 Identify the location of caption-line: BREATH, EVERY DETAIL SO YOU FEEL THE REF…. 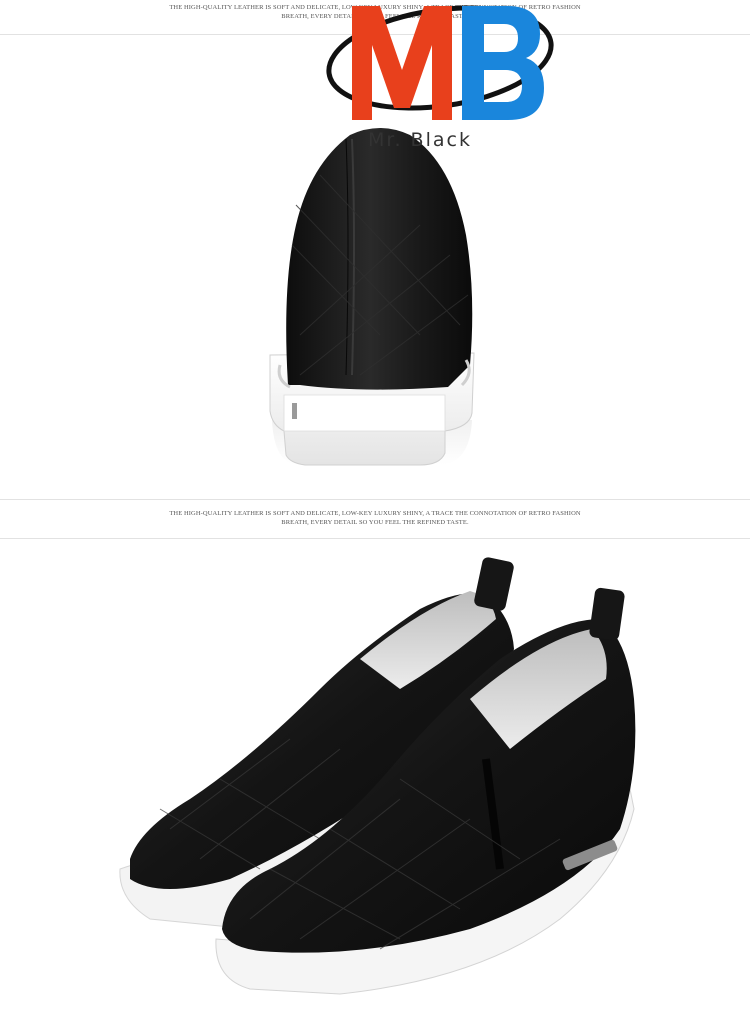
(375, 522).